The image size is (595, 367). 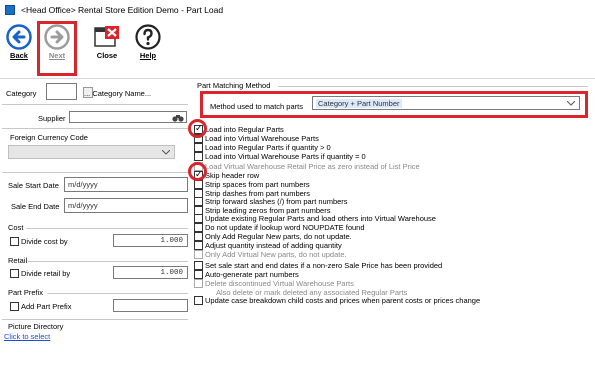 What do you see at coordinates (297, 78) in the screenshot?
I see `toolbar-divider` at bounding box center [297, 78].